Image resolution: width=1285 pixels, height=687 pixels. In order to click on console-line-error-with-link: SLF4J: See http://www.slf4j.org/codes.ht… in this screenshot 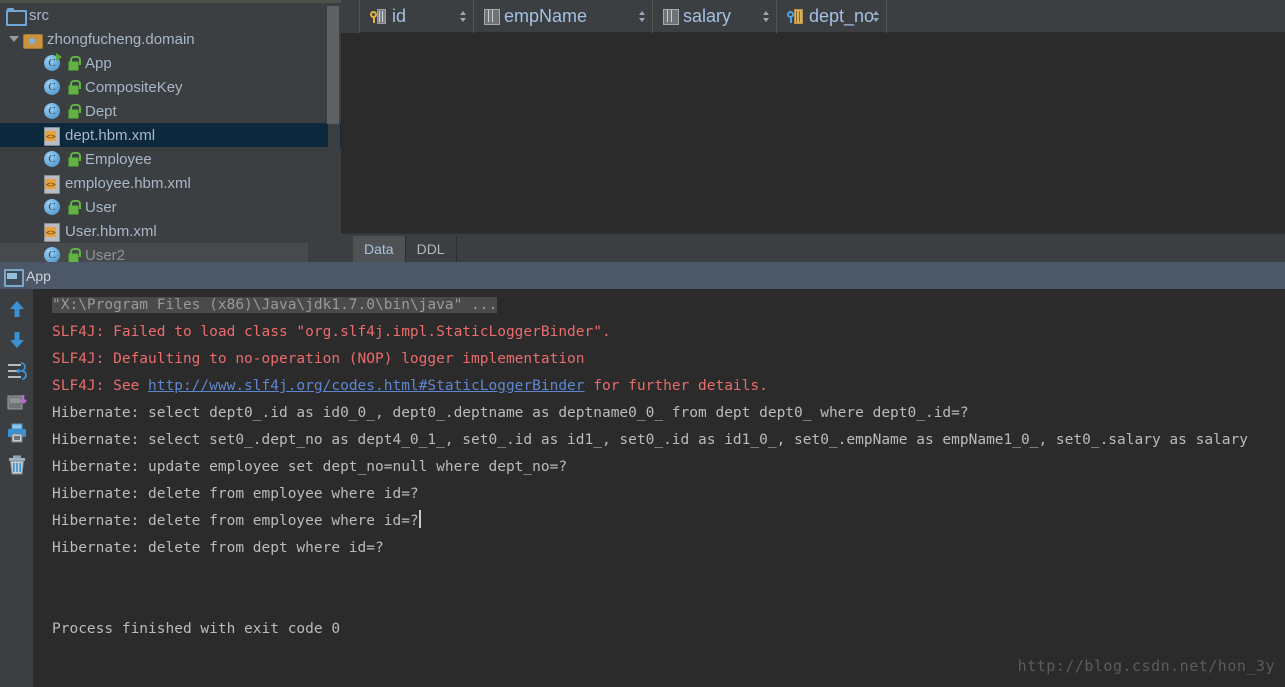, I will do `click(668, 386)`.